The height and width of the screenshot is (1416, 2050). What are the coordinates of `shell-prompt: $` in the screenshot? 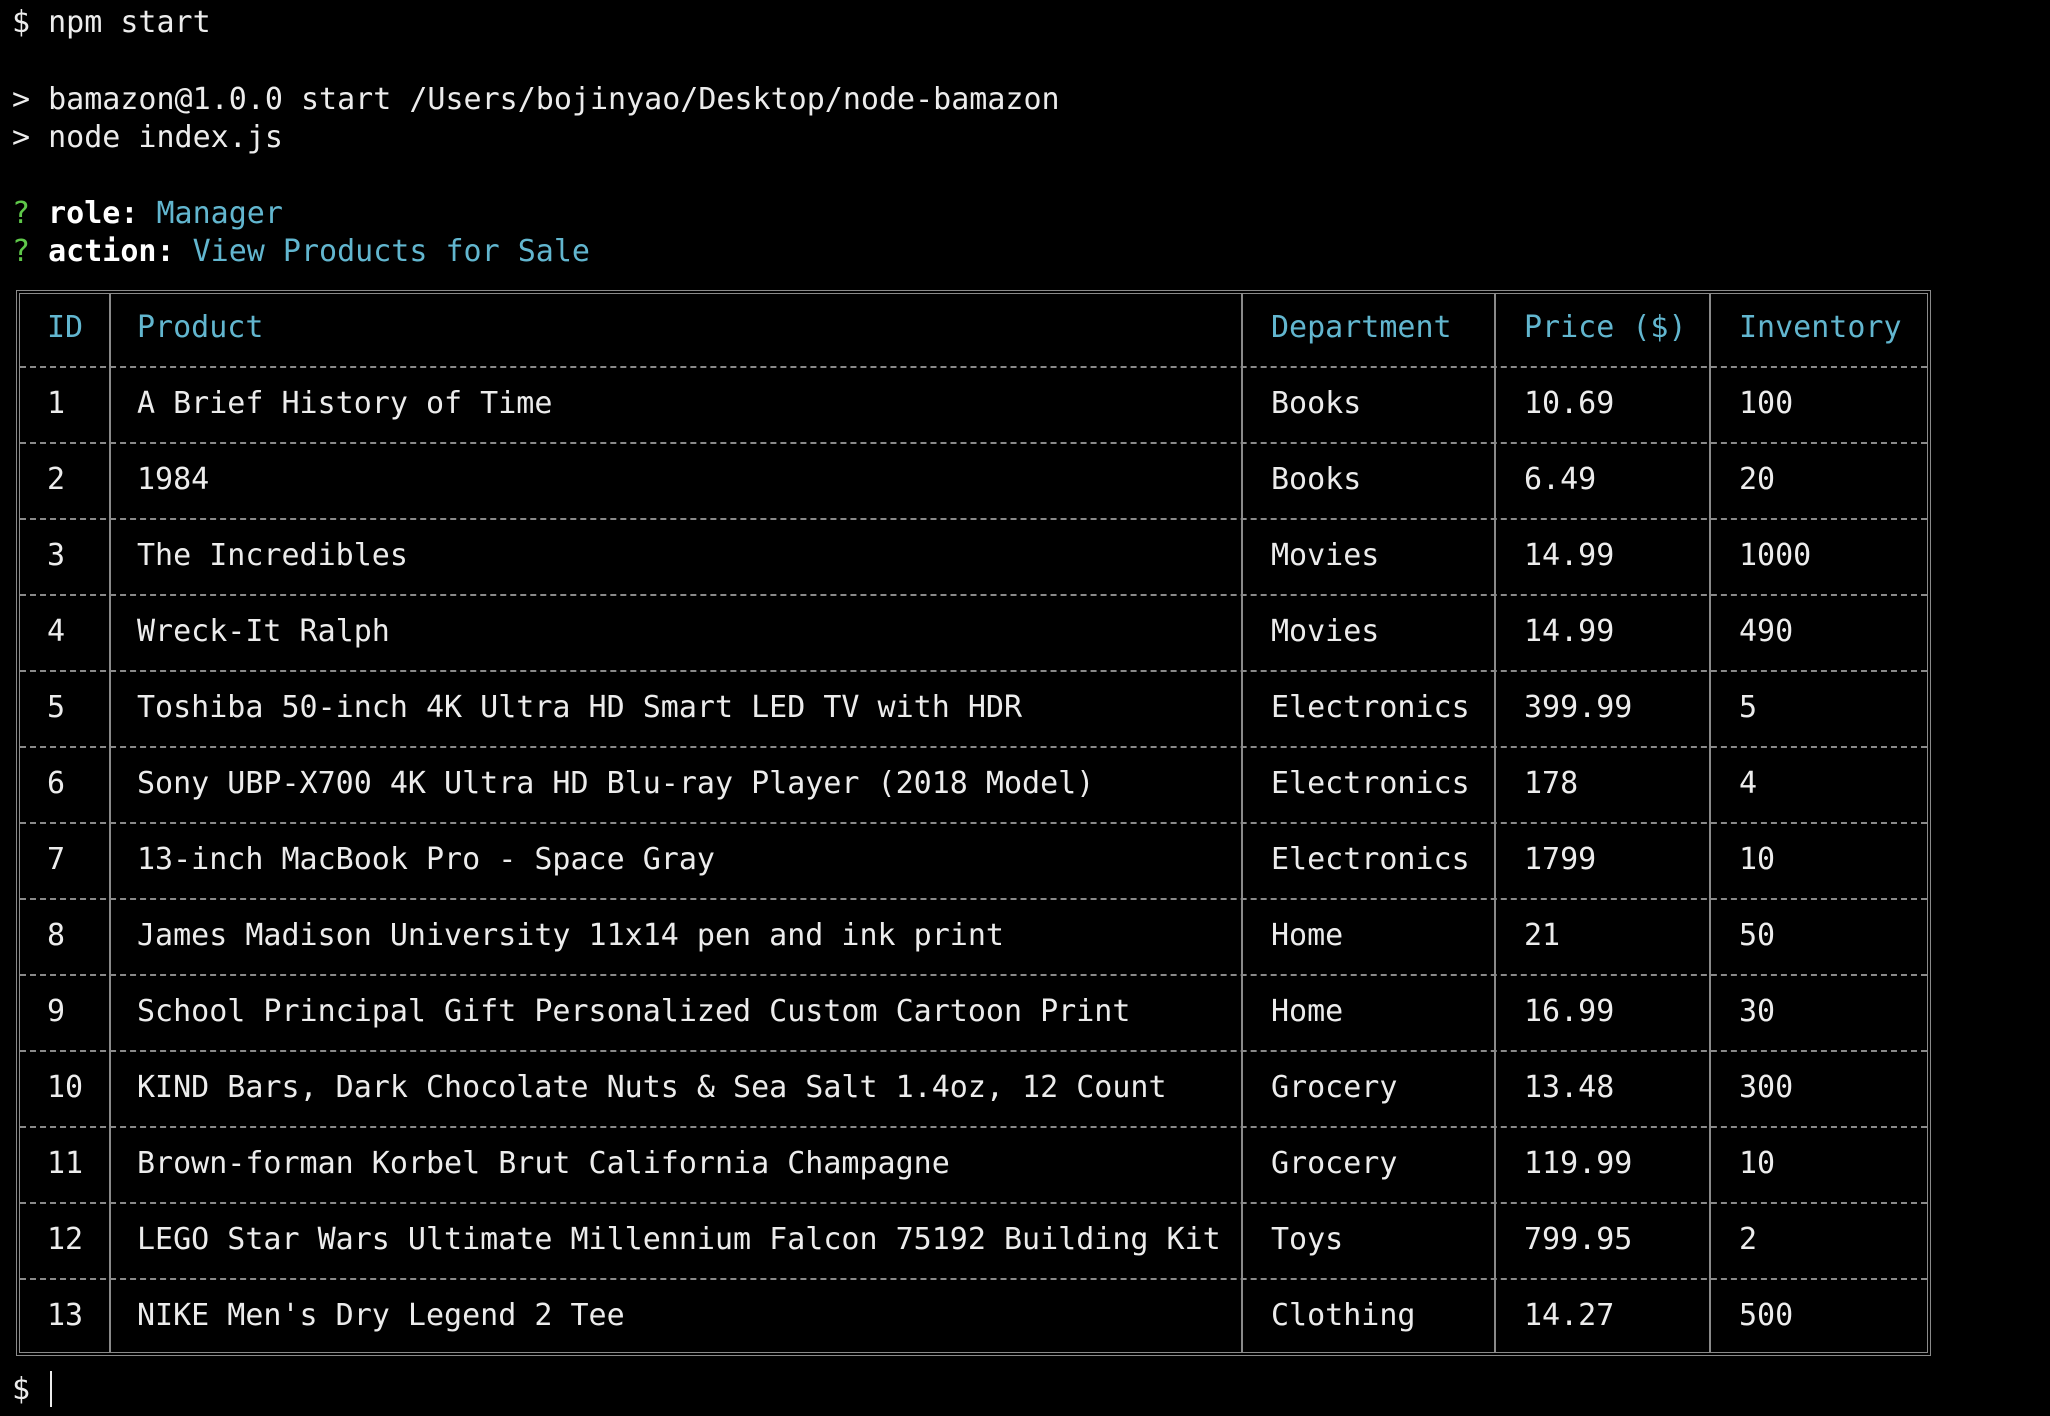 It's located at (21, 1389).